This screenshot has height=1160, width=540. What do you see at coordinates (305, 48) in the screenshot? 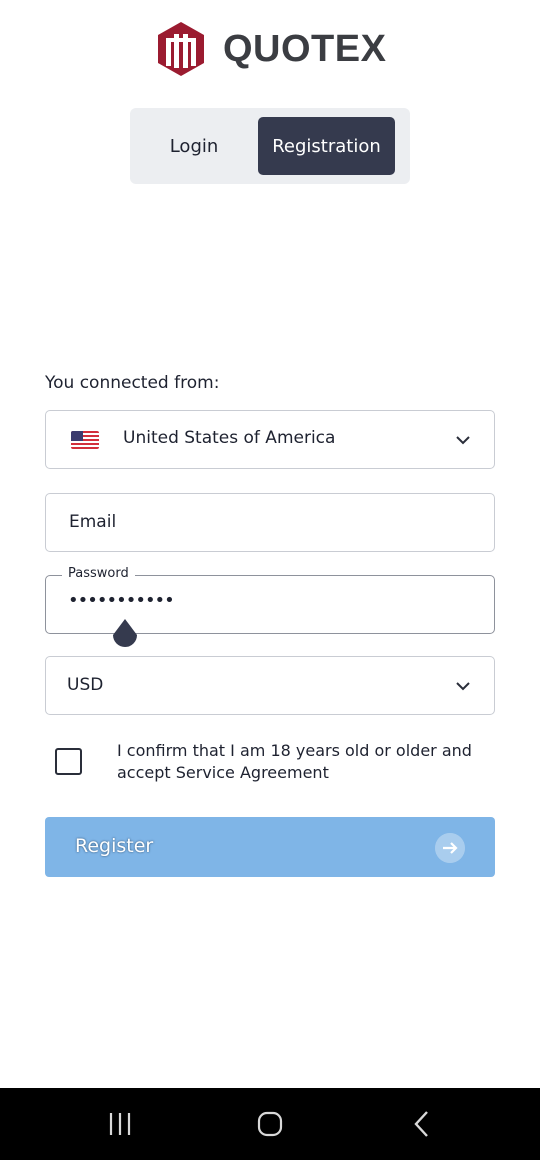
I see `brand-name: QUOTEX` at bounding box center [305, 48].